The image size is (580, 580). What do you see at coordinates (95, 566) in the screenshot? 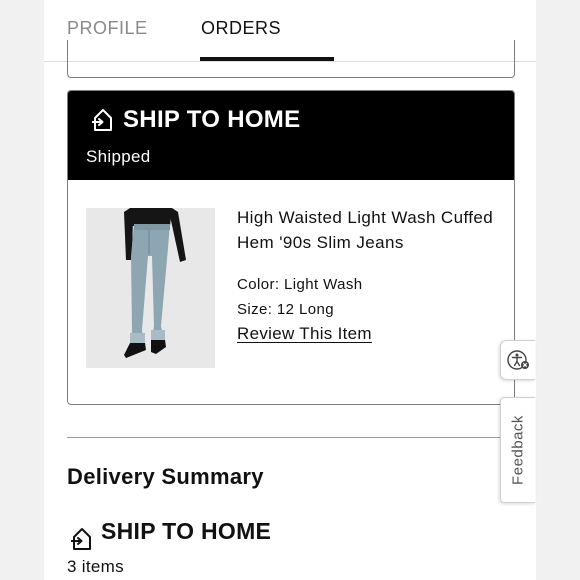
I see `items-count: 3 items` at bounding box center [95, 566].